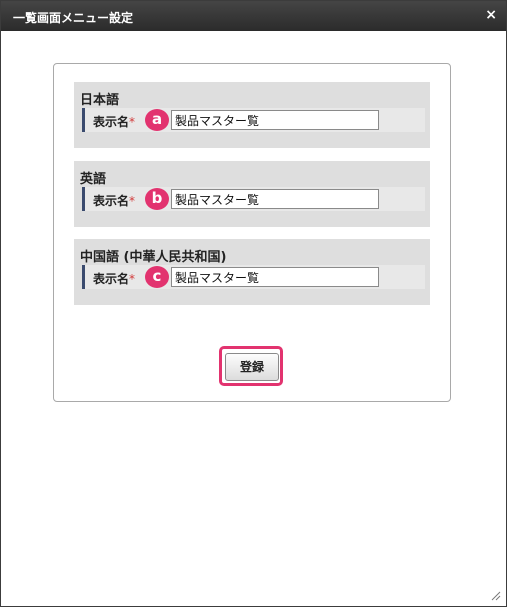  I want to click on display-name-input-japanese, so click(275, 120).